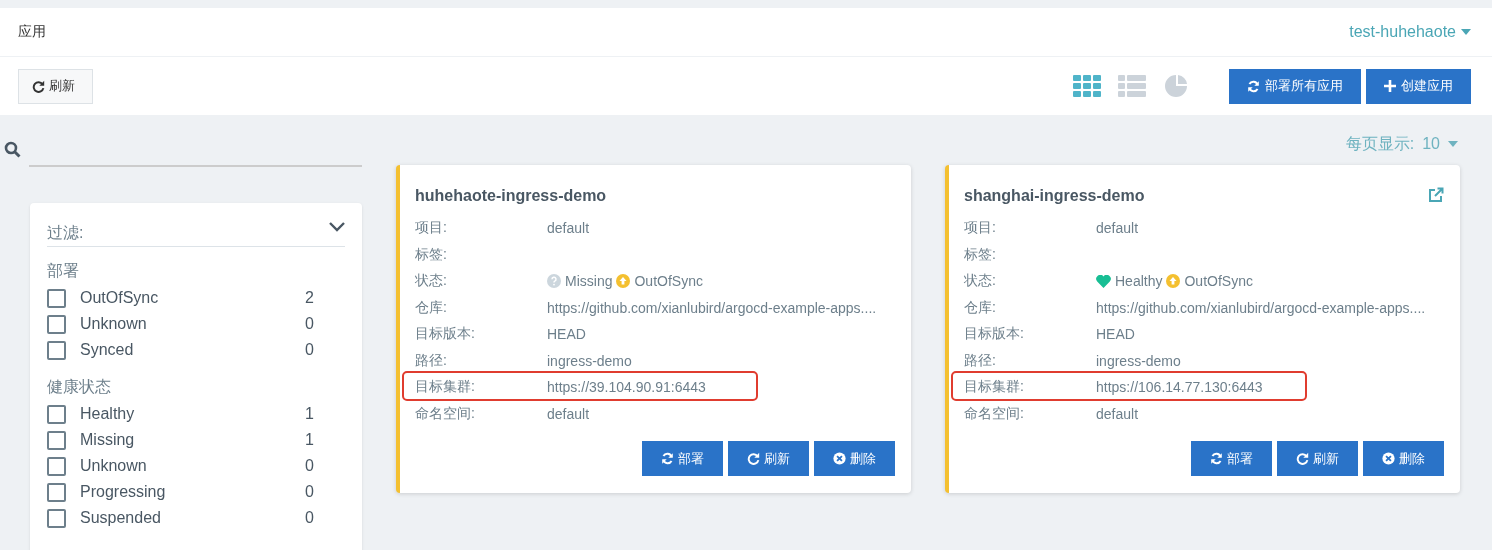  What do you see at coordinates (1436, 195) in the screenshot?
I see `external-link-icon` at bounding box center [1436, 195].